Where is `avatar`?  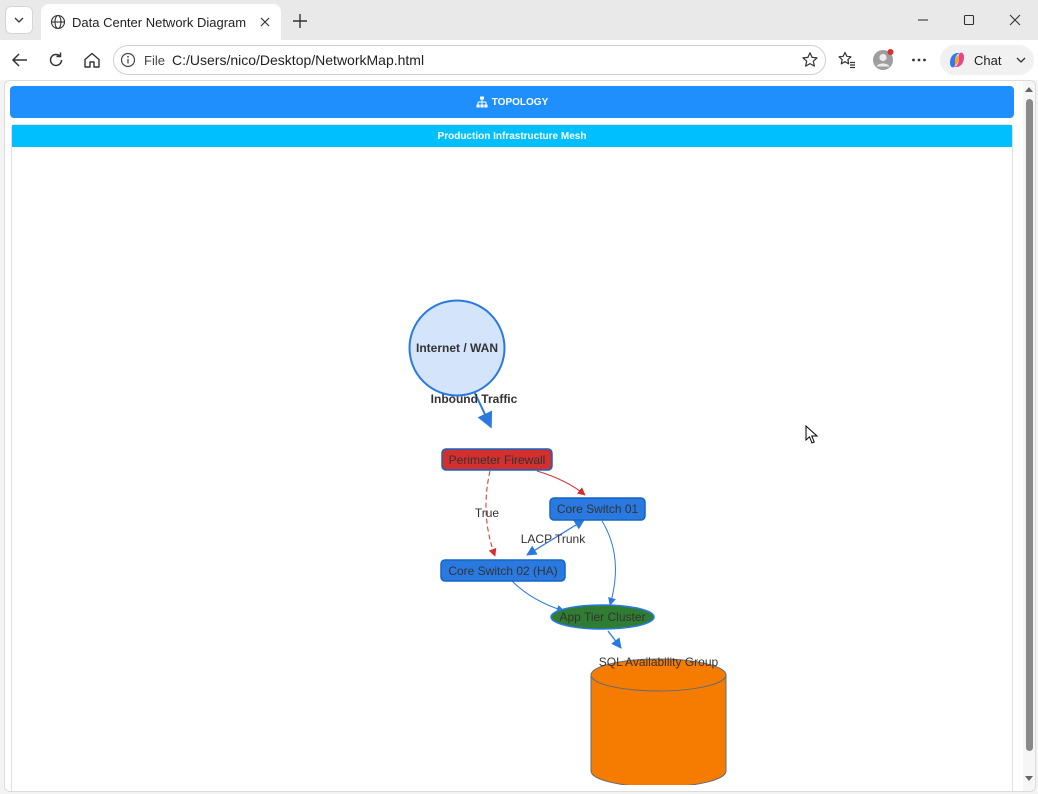
avatar is located at coordinates (883, 59).